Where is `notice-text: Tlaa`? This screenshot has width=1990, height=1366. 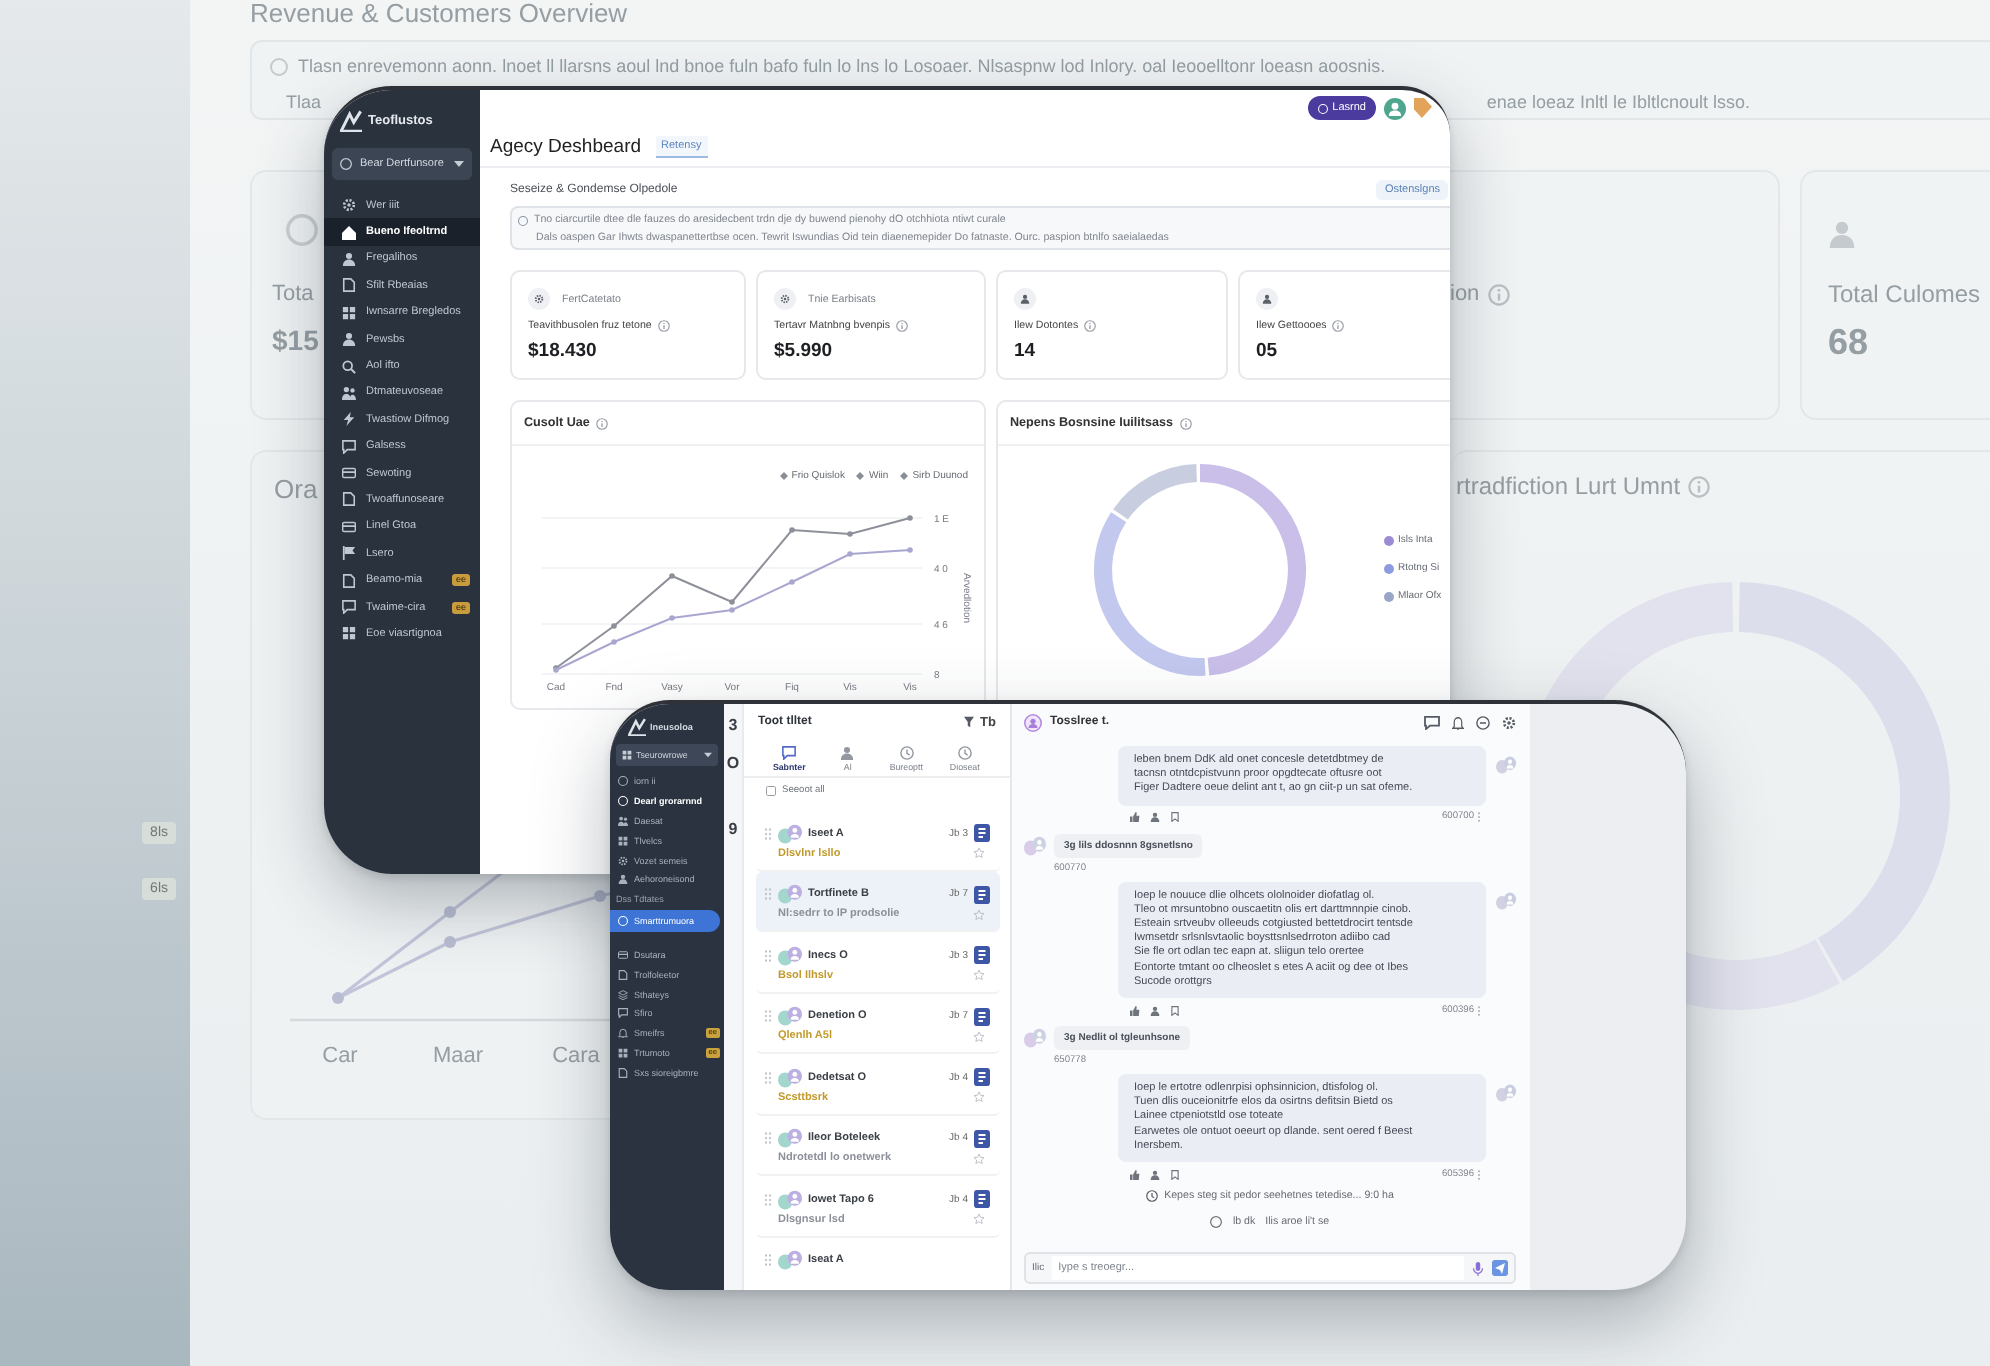 notice-text: Tlaa is located at coordinates (304, 103).